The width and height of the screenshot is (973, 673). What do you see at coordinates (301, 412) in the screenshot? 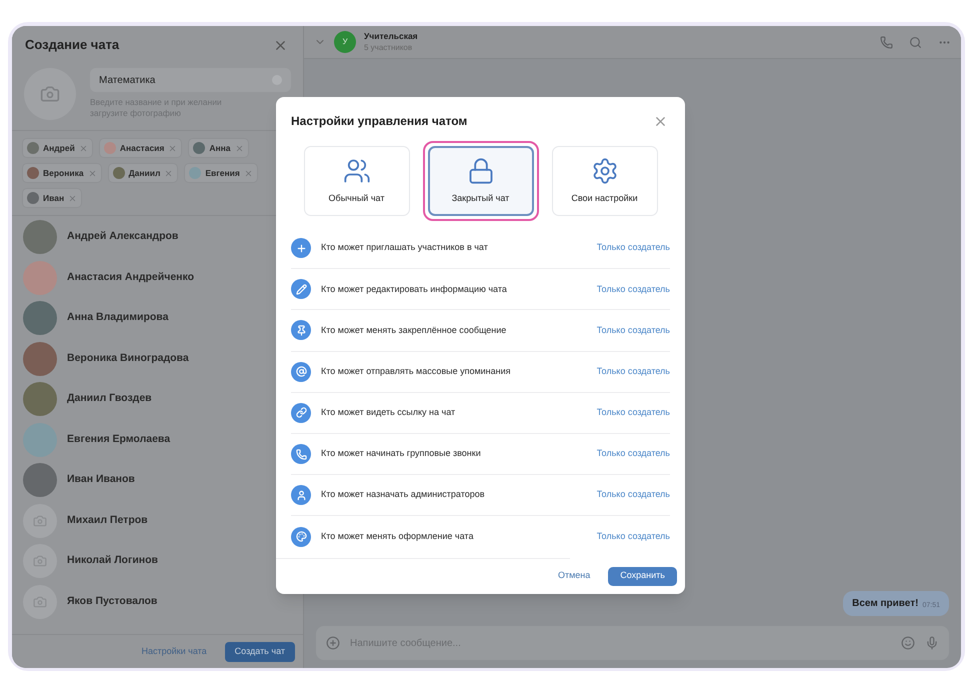
I see `link-icon` at bounding box center [301, 412].